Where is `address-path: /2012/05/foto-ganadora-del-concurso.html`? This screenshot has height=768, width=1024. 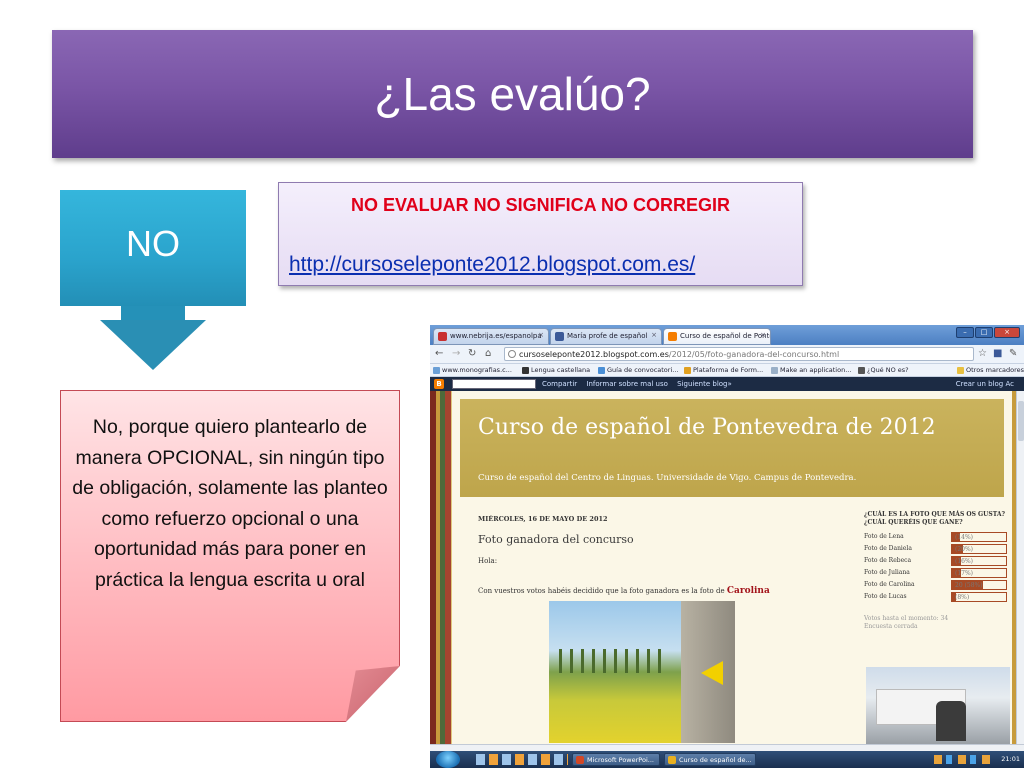 address-path: /2012/05/foto-ganadora-del-concurso.html is located at coordinates (754, 354).